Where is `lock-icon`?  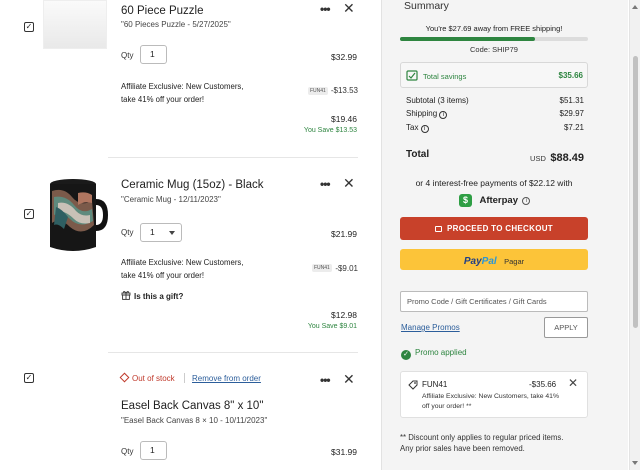
lock-icon is located at coordinates (438, 229).